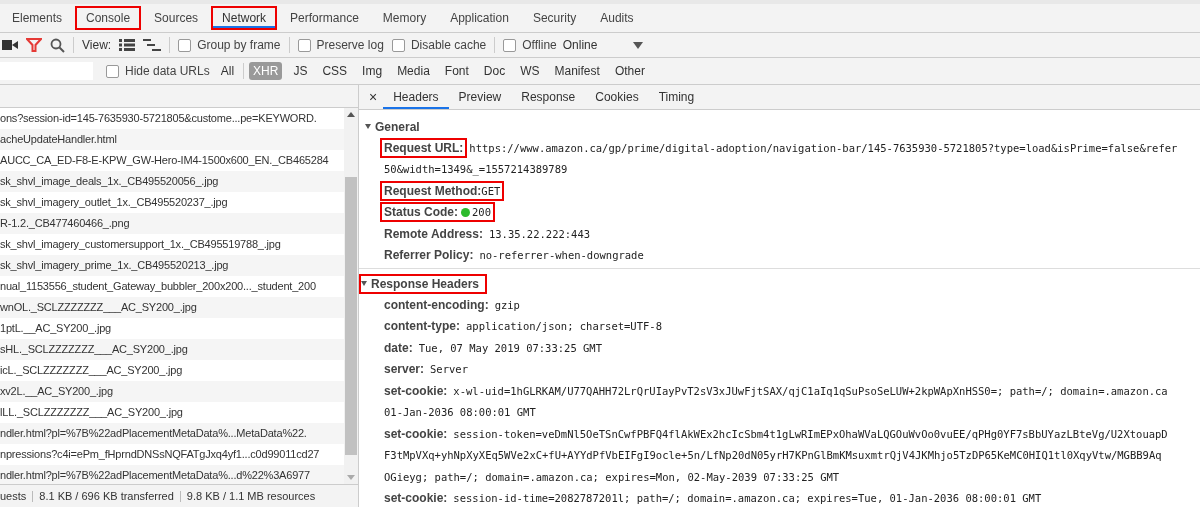 This screenshot has height=507, width=1200. I want to click on hide-data-urls-checkbox: Hide data URLs, so click(158, 71).